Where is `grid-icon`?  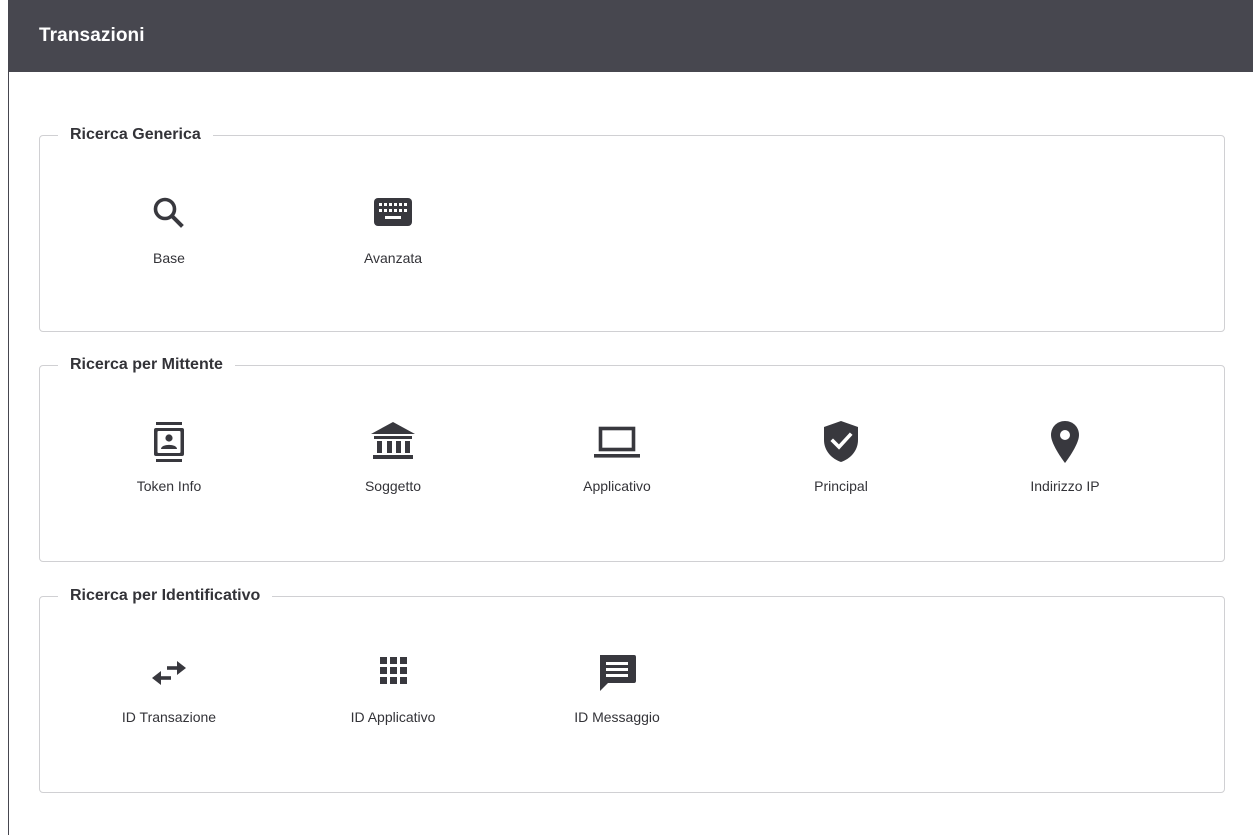 grid-icon is located at coordinates (393, 673).